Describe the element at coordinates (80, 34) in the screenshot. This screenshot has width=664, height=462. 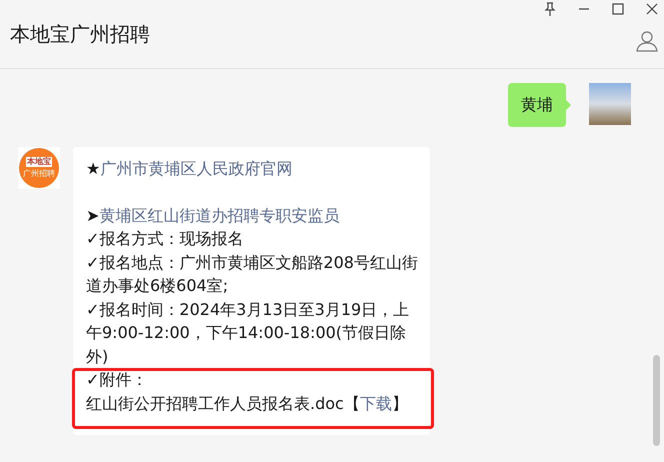
I see `window-title: 本地宝广州招聘` at that location.